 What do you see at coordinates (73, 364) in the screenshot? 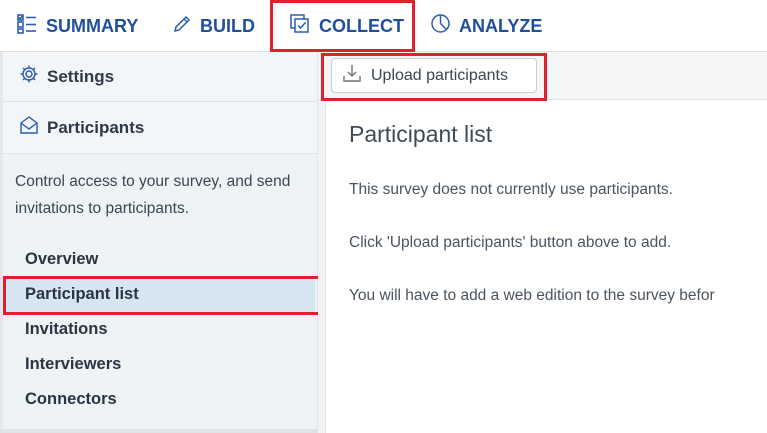
I see `sidebar-item-label: Interviewers` at bounding box center [73, 364].